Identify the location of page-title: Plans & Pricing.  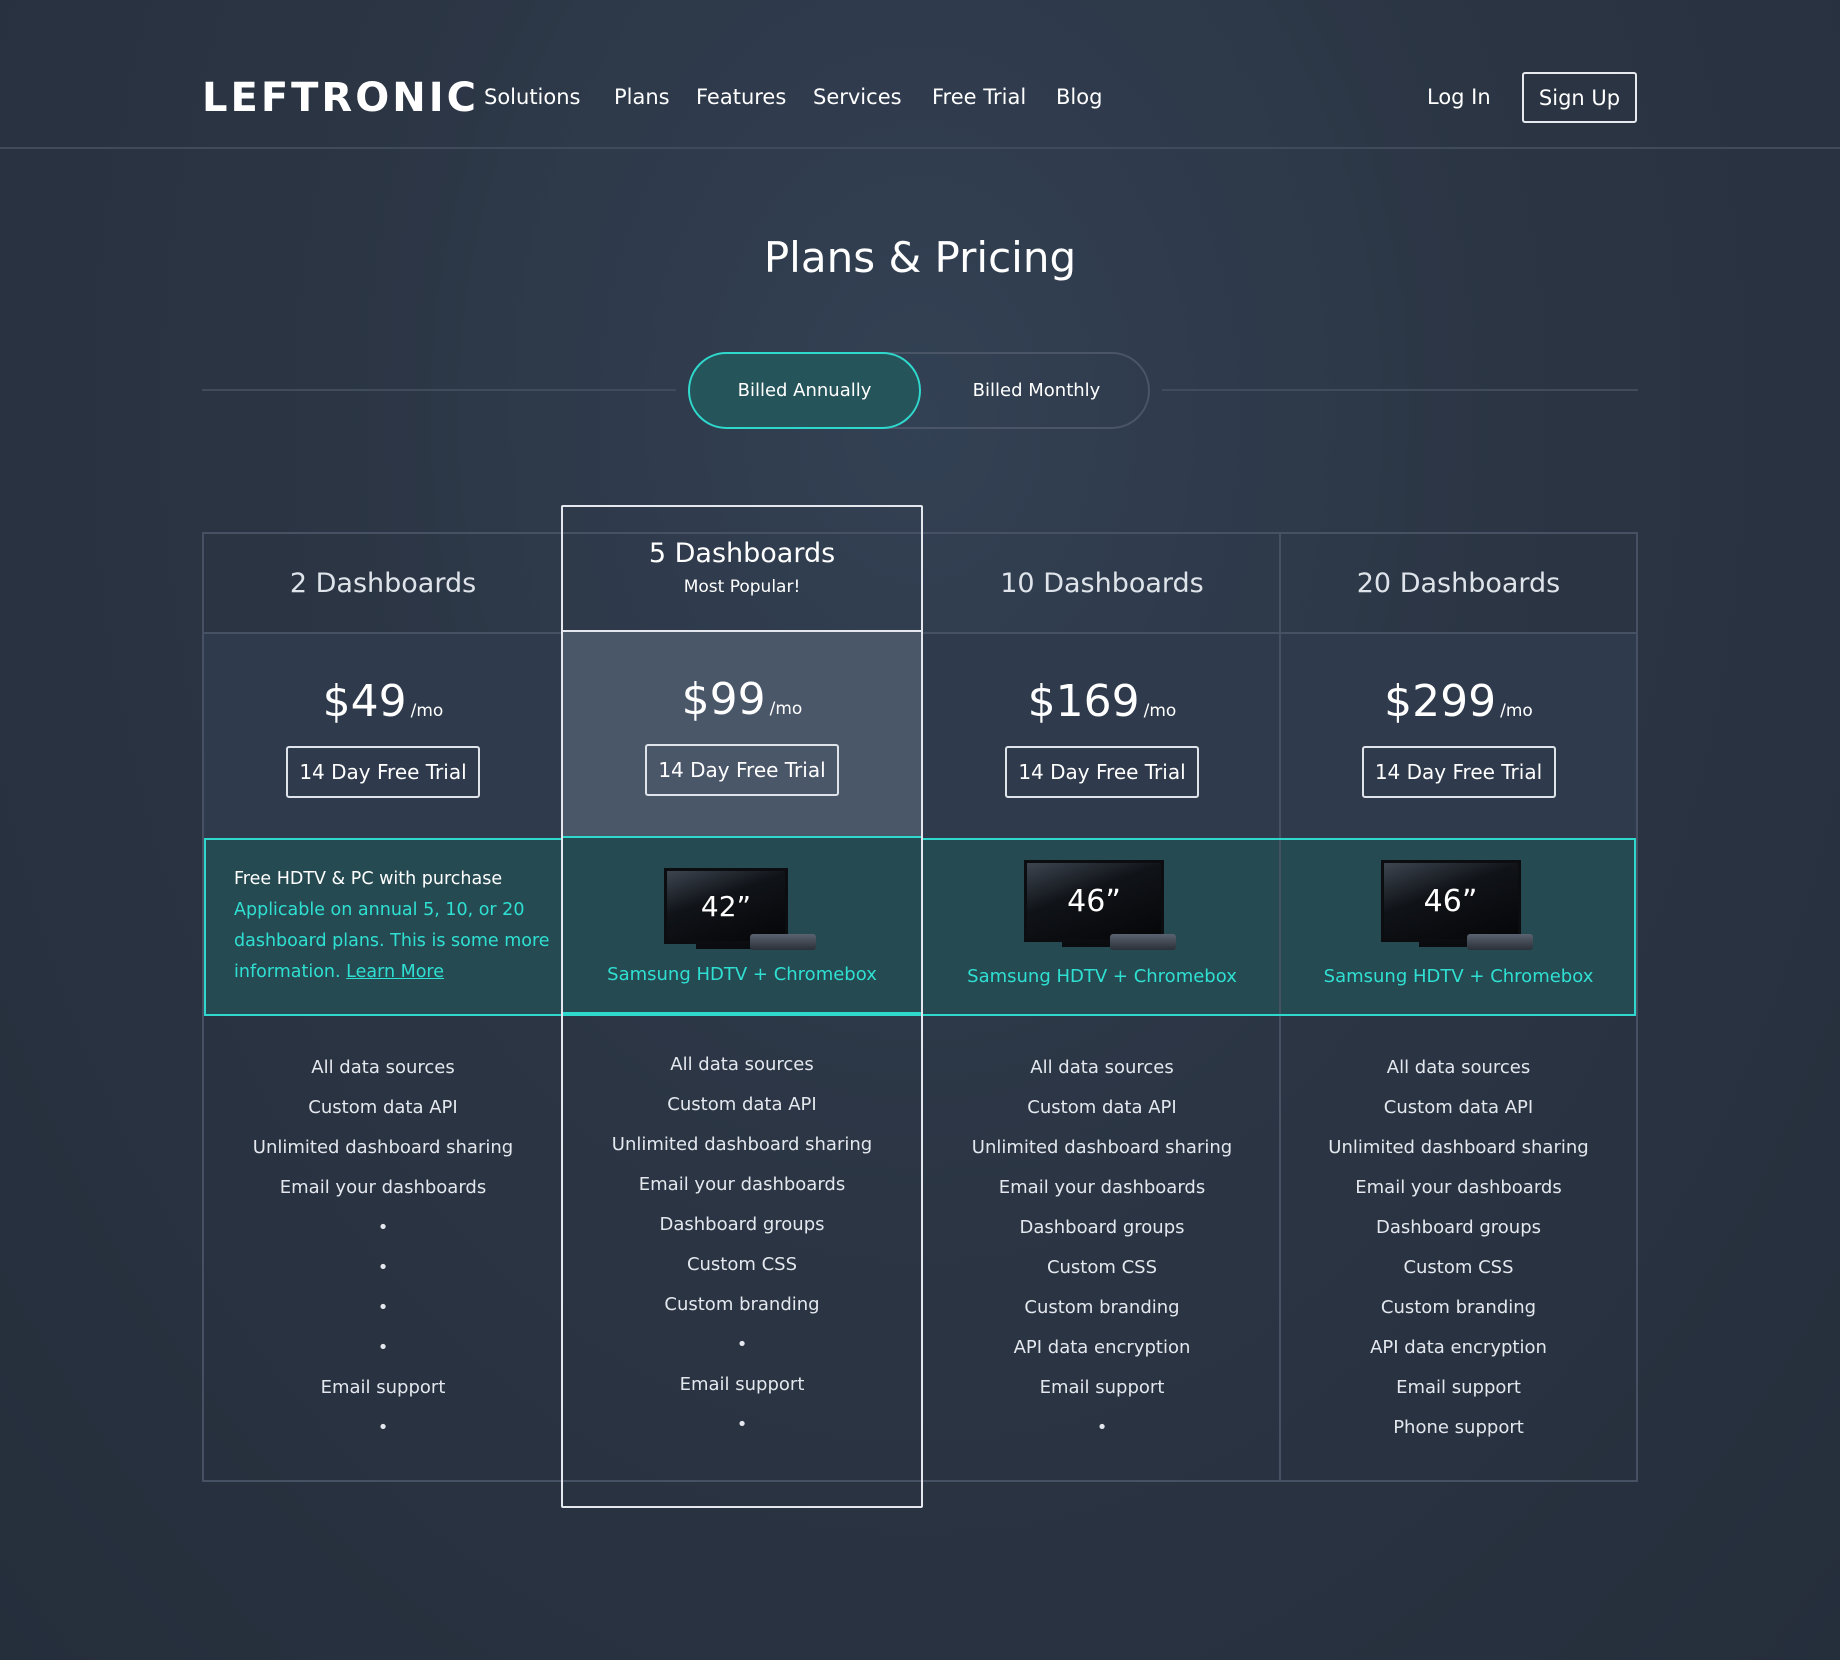
(920, 257).